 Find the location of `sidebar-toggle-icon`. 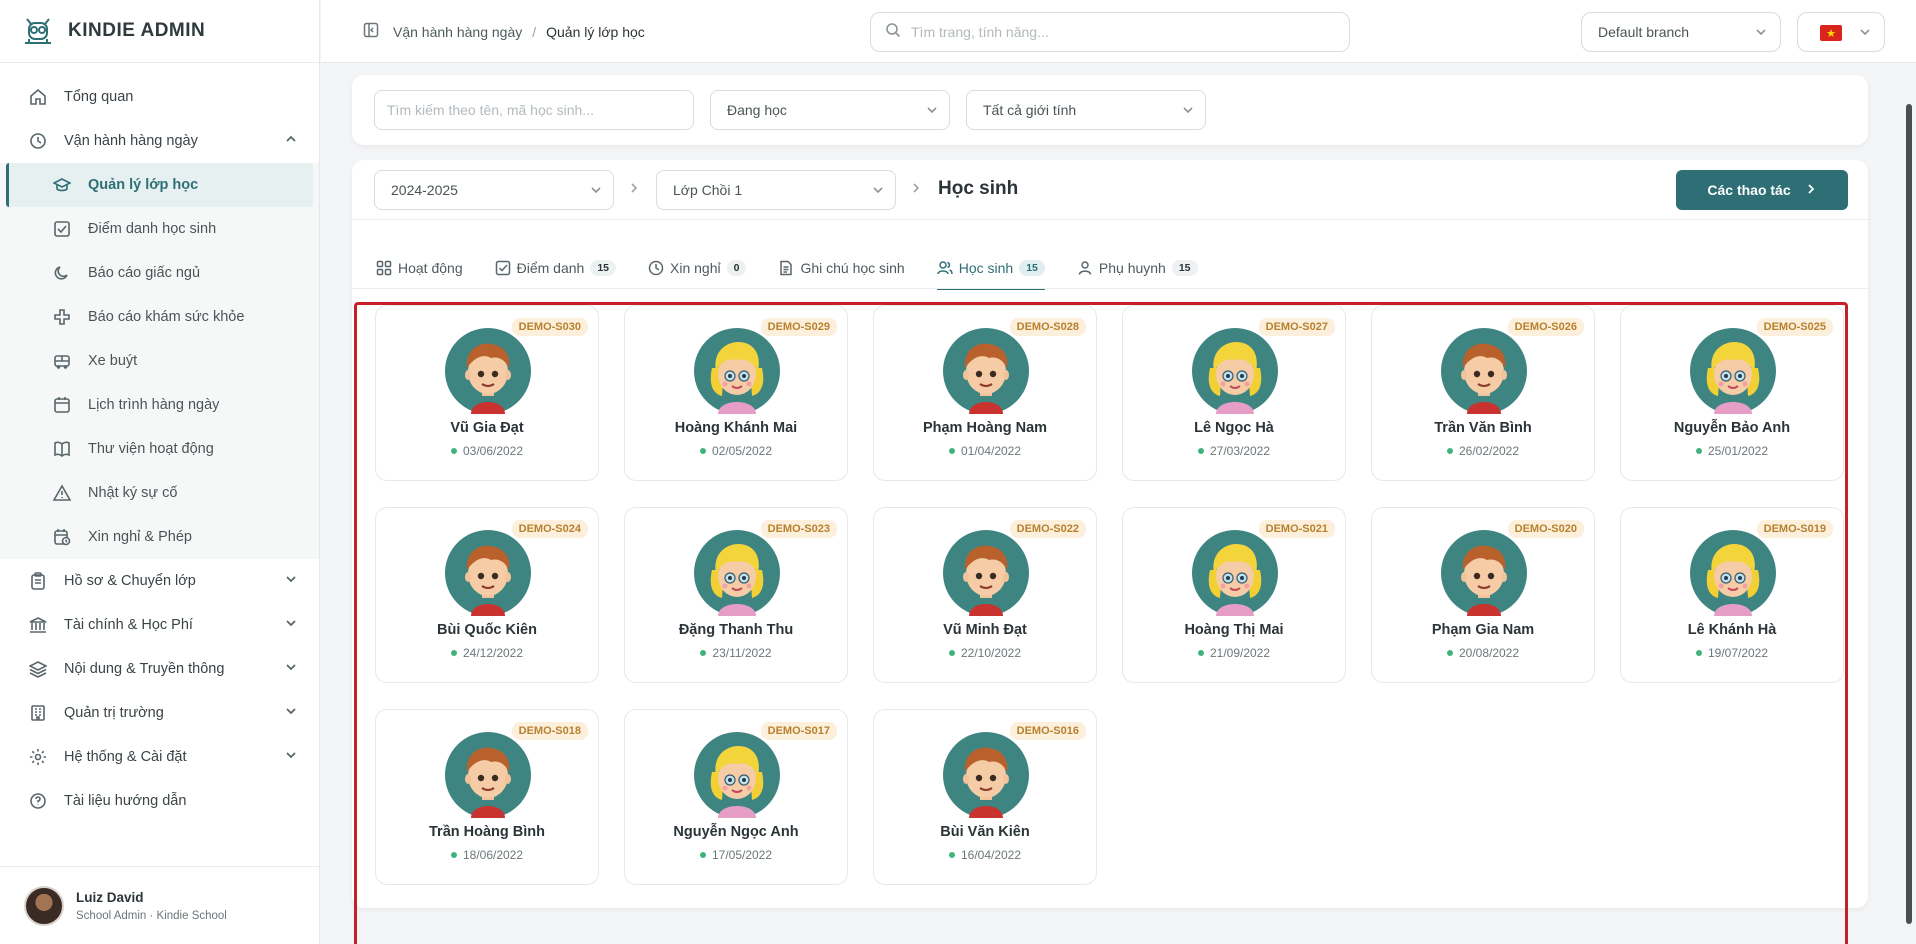

sidebar-toggle-icon is located at coordinates (371, 31).